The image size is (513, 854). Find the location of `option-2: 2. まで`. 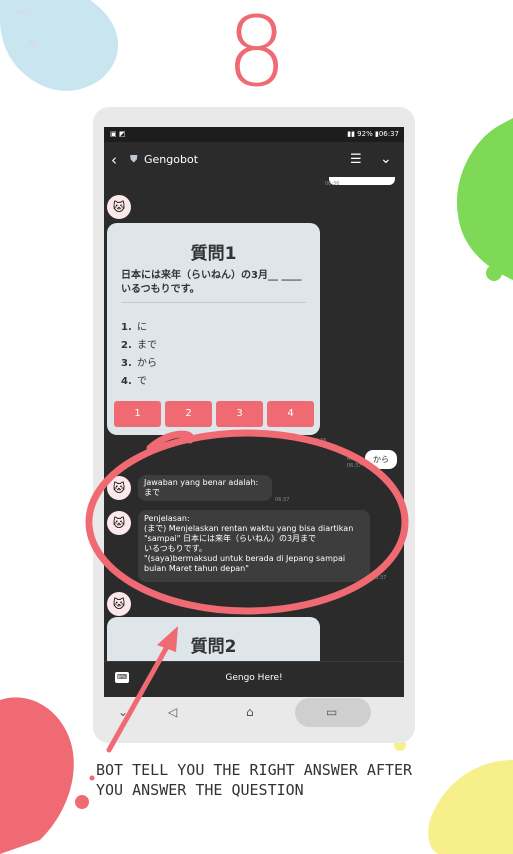

option-2: 2. まで is located at coordinates (139, 345).